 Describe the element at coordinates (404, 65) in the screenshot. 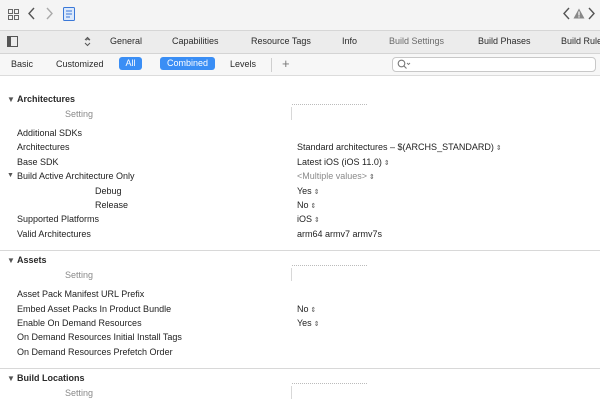

I see `search-icon` at that location.